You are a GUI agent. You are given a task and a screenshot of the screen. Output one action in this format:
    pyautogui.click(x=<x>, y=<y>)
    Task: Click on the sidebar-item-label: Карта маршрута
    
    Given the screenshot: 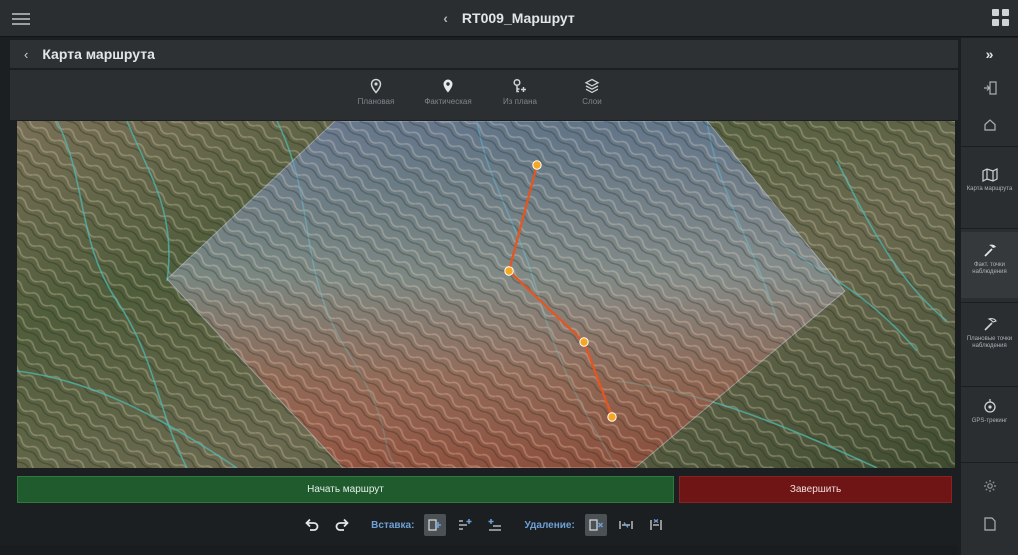 What is the action you would take?
    pyautogui.click(x=989, y=189)
    